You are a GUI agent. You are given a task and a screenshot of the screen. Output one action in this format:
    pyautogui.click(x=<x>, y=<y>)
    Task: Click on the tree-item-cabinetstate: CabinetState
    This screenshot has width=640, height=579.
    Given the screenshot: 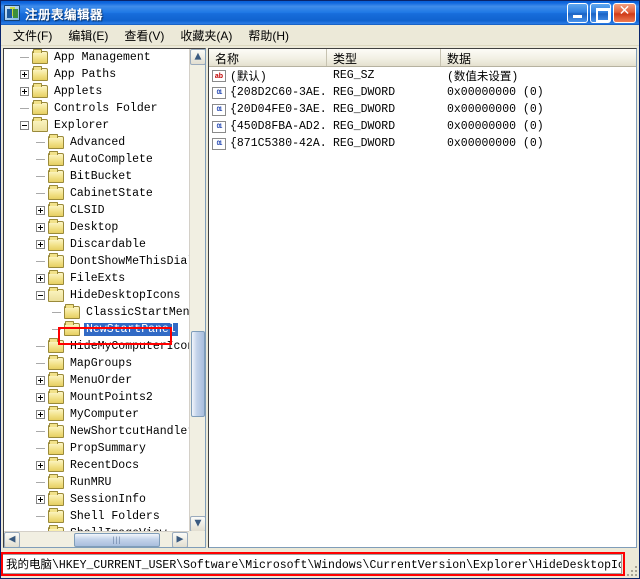 What is the action you would take?
    pyautogui.click(x=97, y=193)
    